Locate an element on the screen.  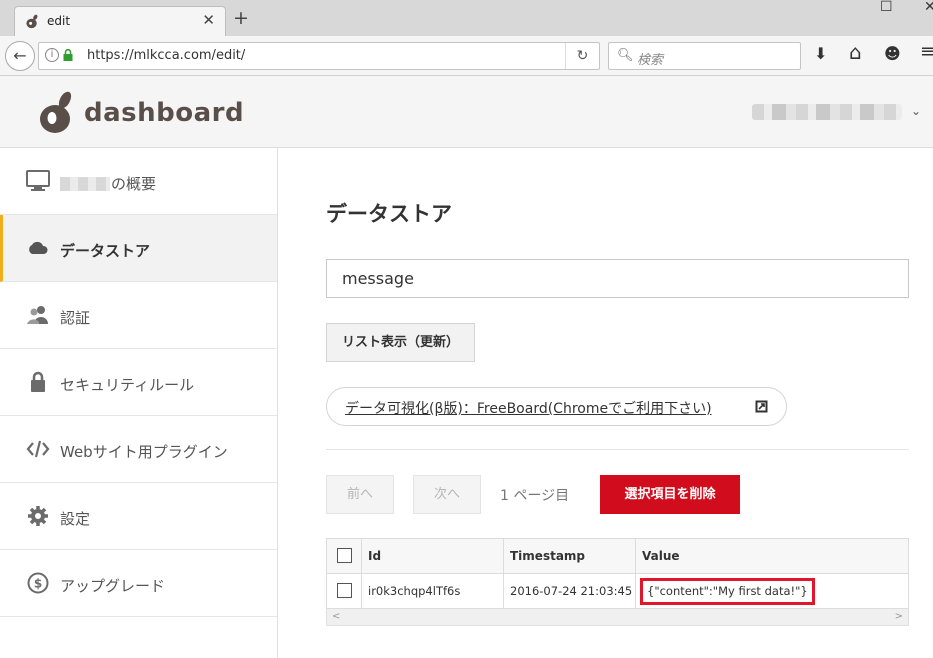
url-text: https://mlkcca.com/edit/ is located at coordinates (166, 55).